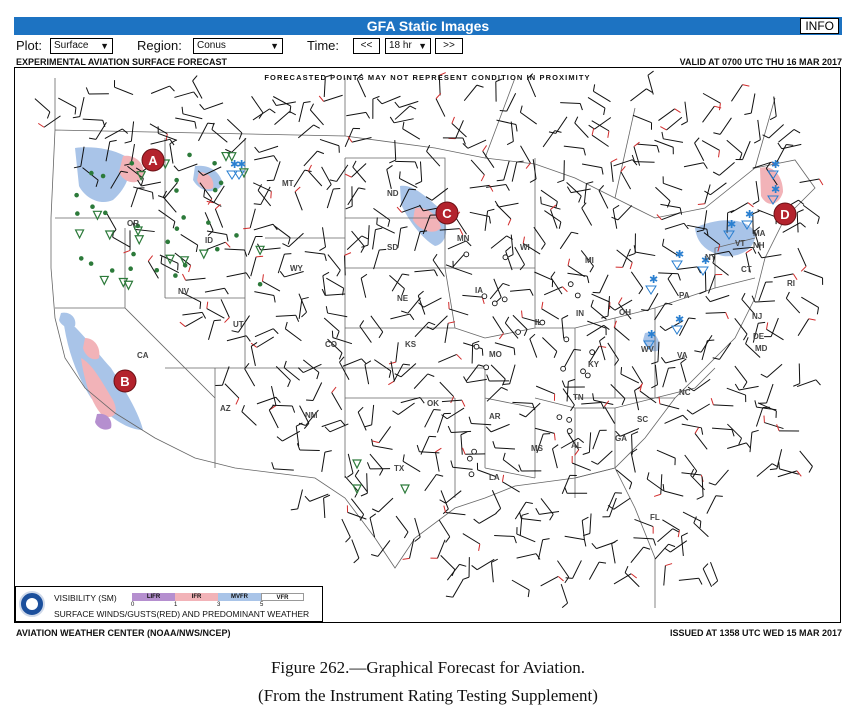  What do you see at coordinates (238, 46) in the screenshot?
I see `region-select: Conus ▼` at bounding box center [238, 46].